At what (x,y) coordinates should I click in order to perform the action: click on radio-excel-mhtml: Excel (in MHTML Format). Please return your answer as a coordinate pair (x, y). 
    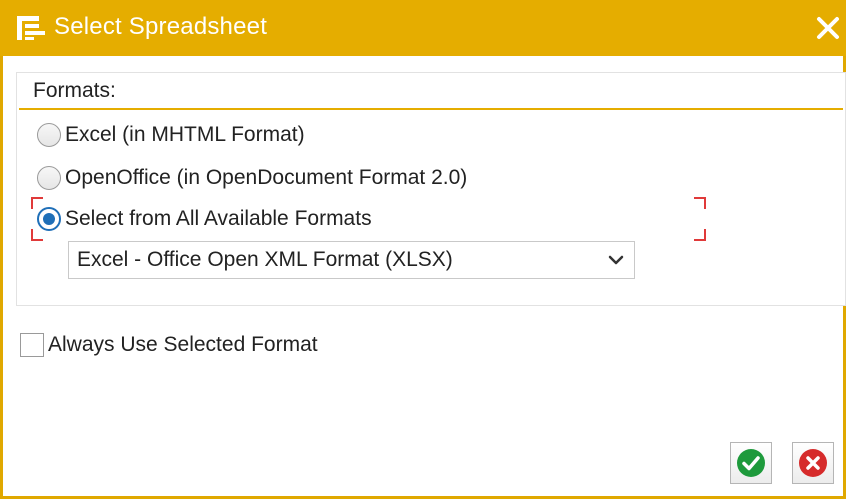
    Looking at the image, I should click on (171, 135).